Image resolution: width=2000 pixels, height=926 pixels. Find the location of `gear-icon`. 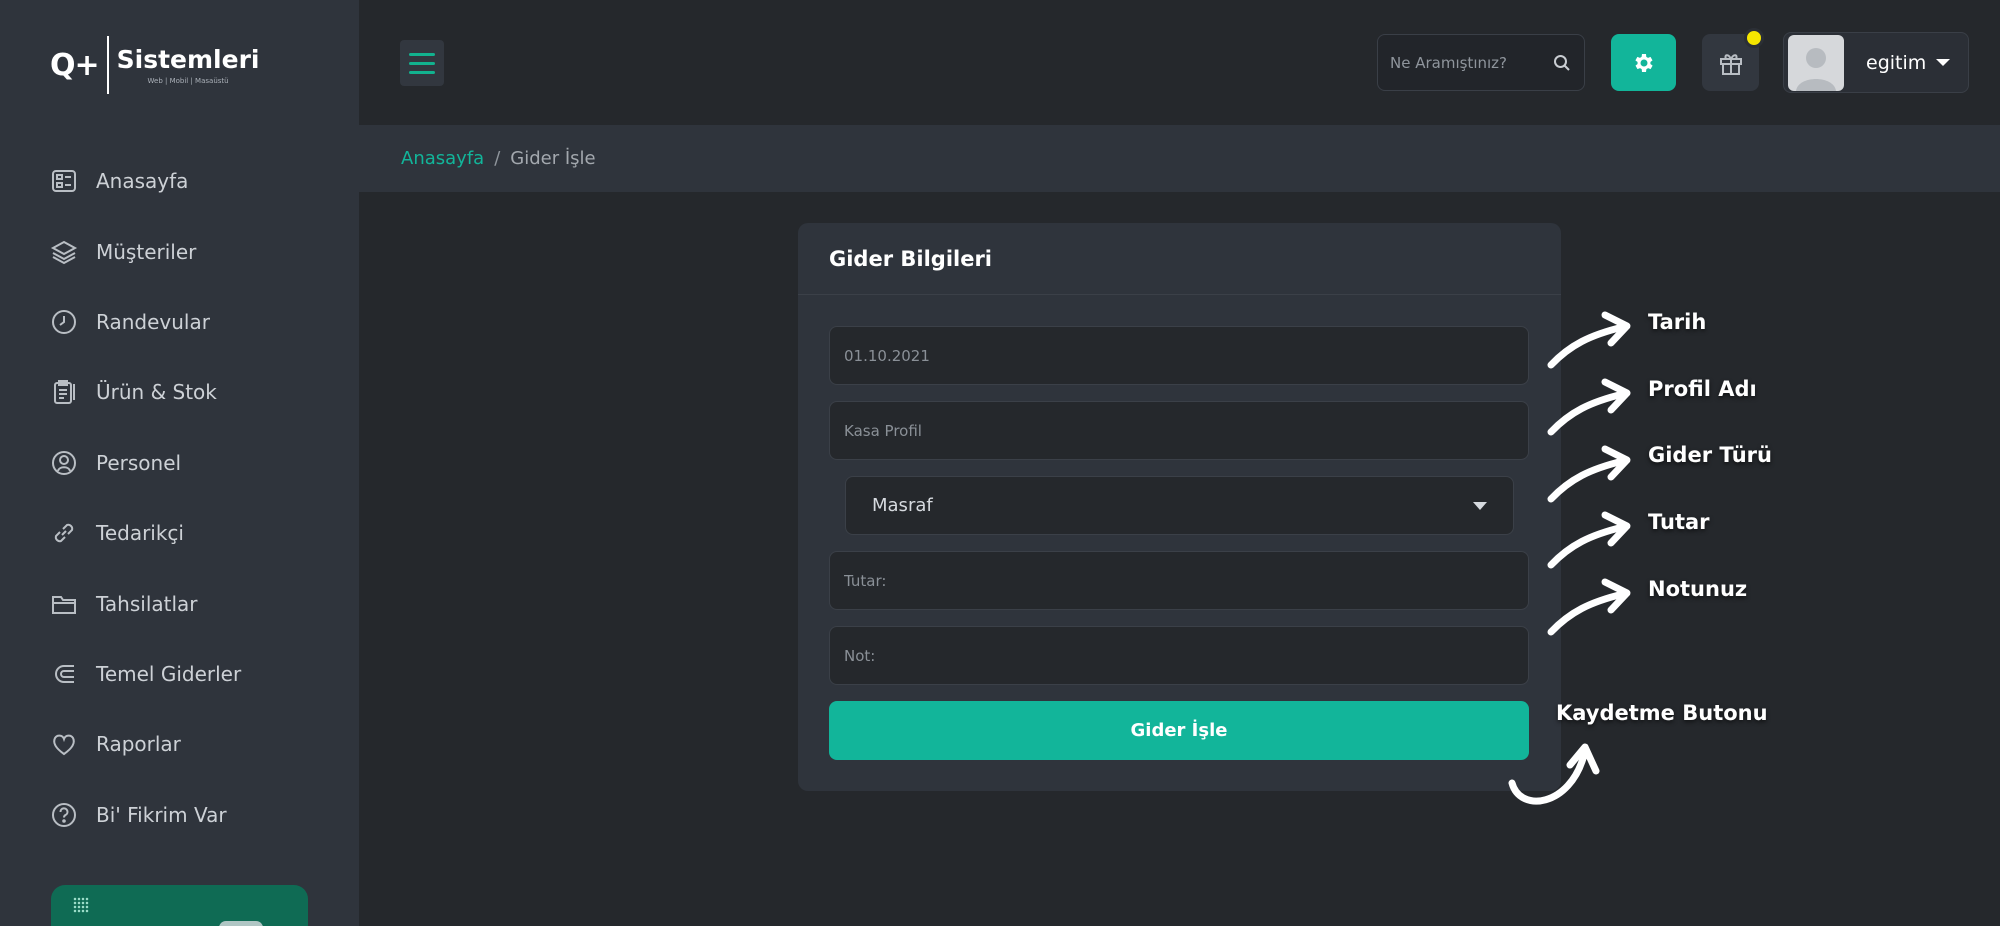

gear-icon is located at coordinates (1643, 62).